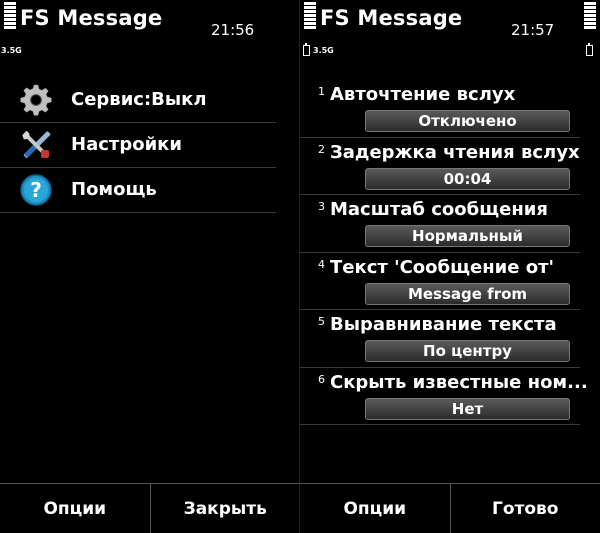 The height and width of the screenshot is (533, 600). Describe the element at coordinates (467, 236) in the screenshot. I see `setting-value: Нормальный` at that location.